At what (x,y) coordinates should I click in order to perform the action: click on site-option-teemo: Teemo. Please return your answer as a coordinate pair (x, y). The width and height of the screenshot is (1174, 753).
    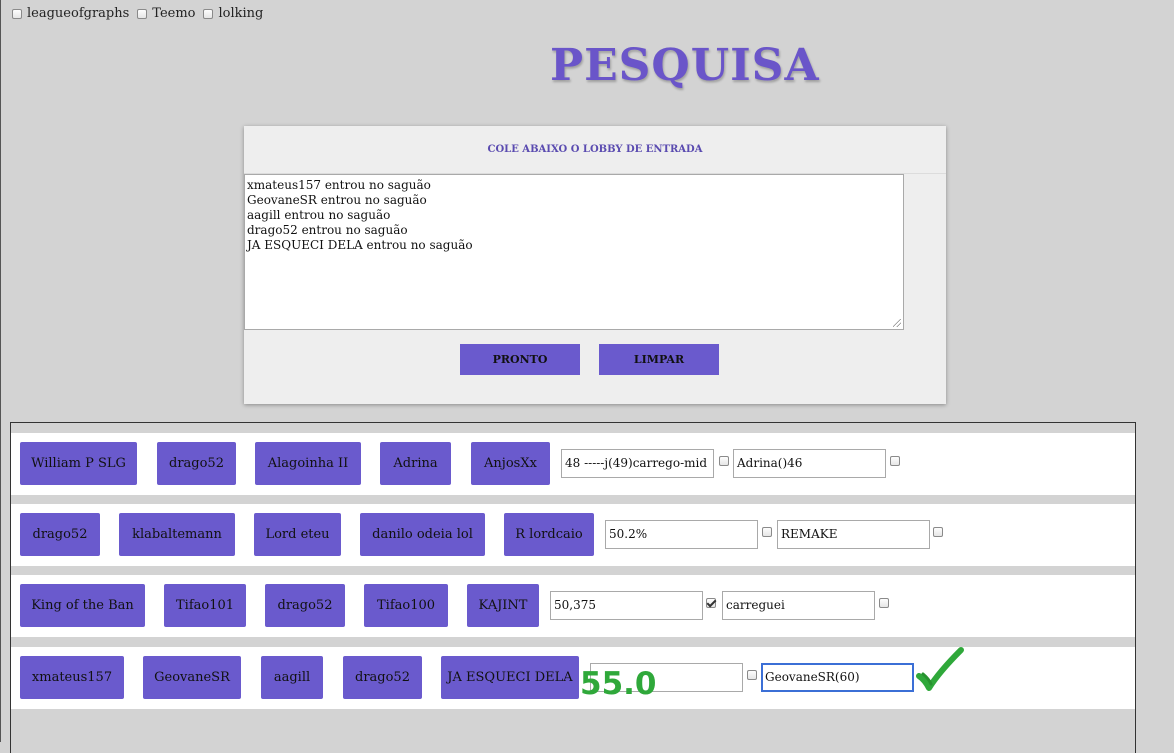
    Looking at the image, I should click on (166, 13).